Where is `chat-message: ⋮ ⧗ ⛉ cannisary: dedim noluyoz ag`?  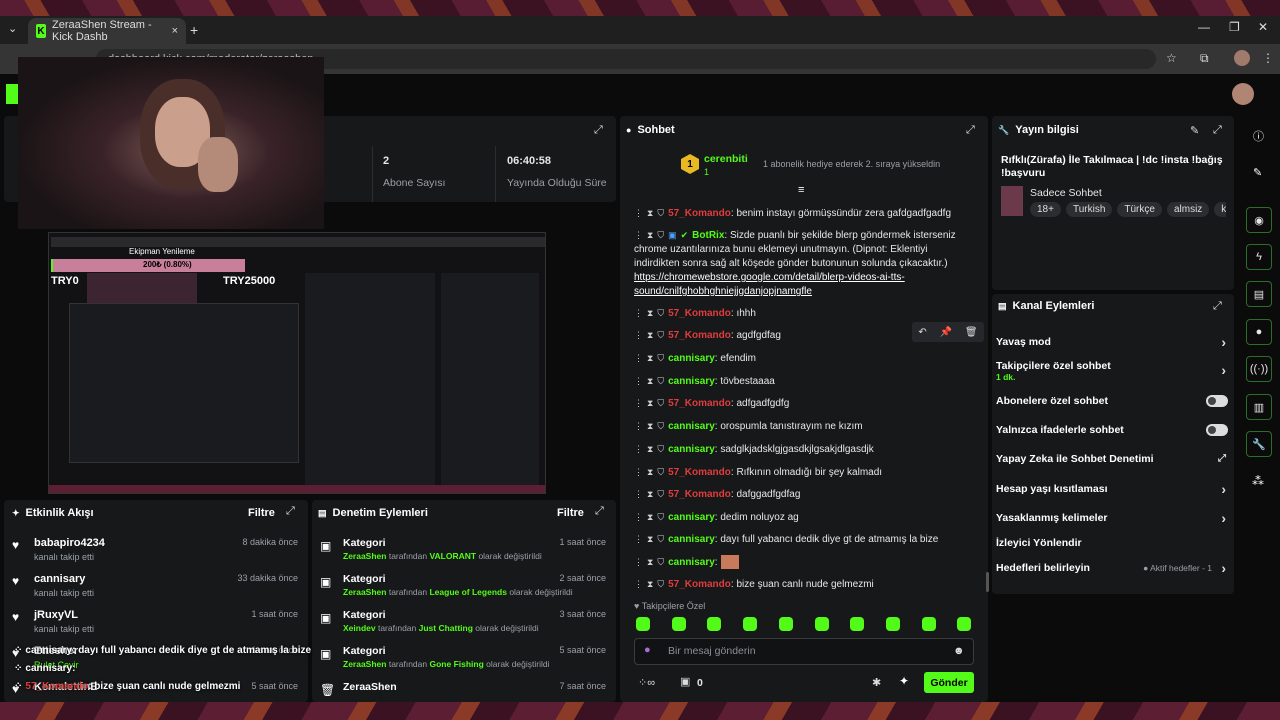
chat-message: ⋮ ⧗ ⛉ cannisary: dedim noluyoz ag is located at coordinates (794, 517).